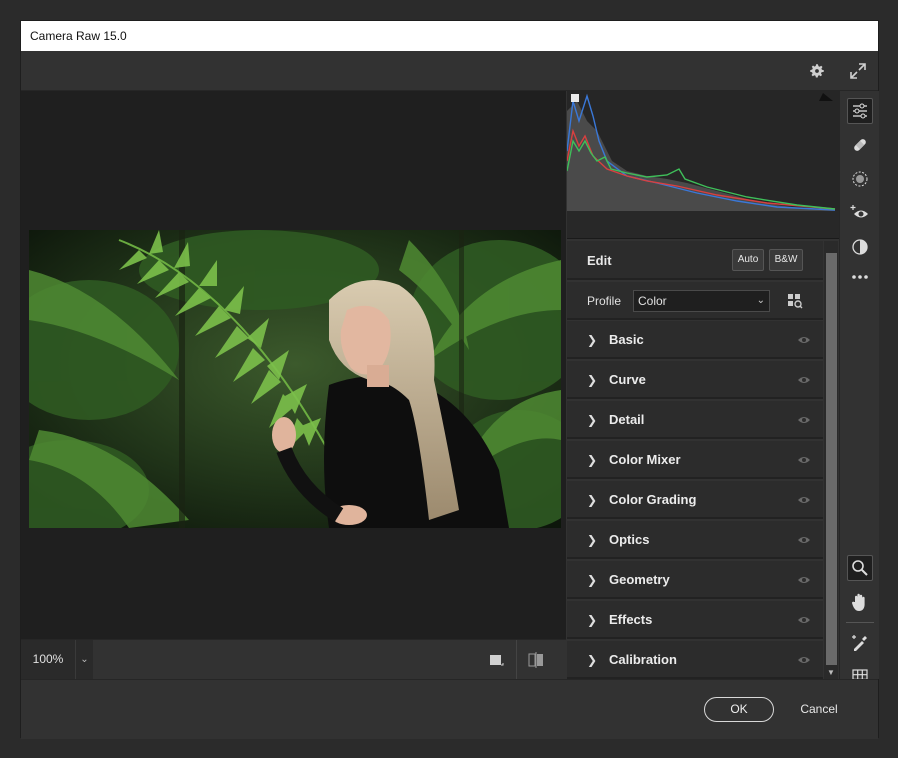 The width and height of the screenshot is (898, 758). I want to click on section-color-mixer: ❯ Color Mixer, so click(695, 460).